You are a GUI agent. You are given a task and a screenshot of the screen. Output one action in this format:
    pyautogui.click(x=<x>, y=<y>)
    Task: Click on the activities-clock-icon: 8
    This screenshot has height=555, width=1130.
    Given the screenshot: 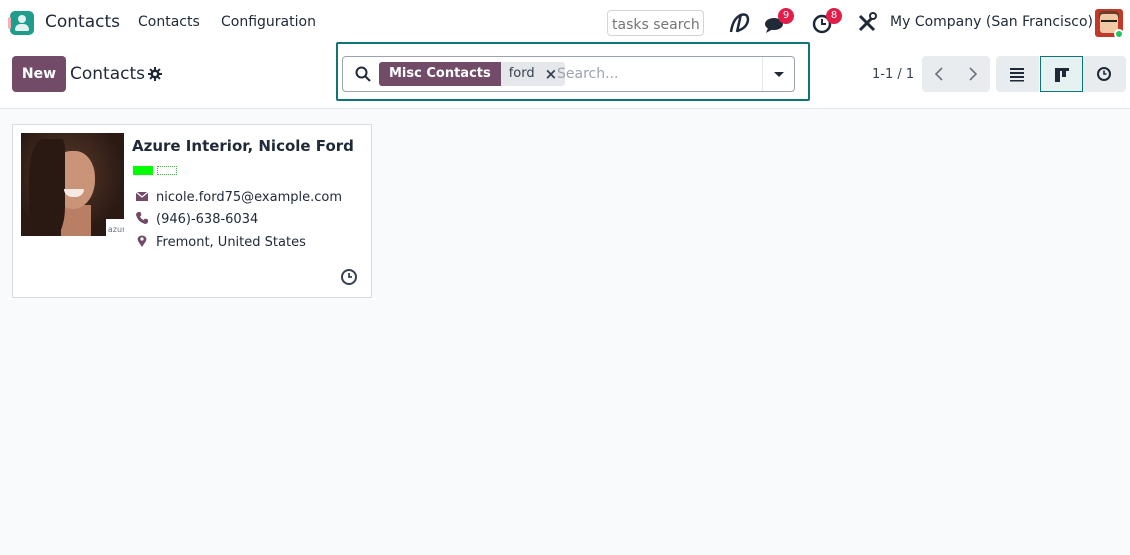 What is the action you would take?
    pyautogui.click(x=827, y=22)
    